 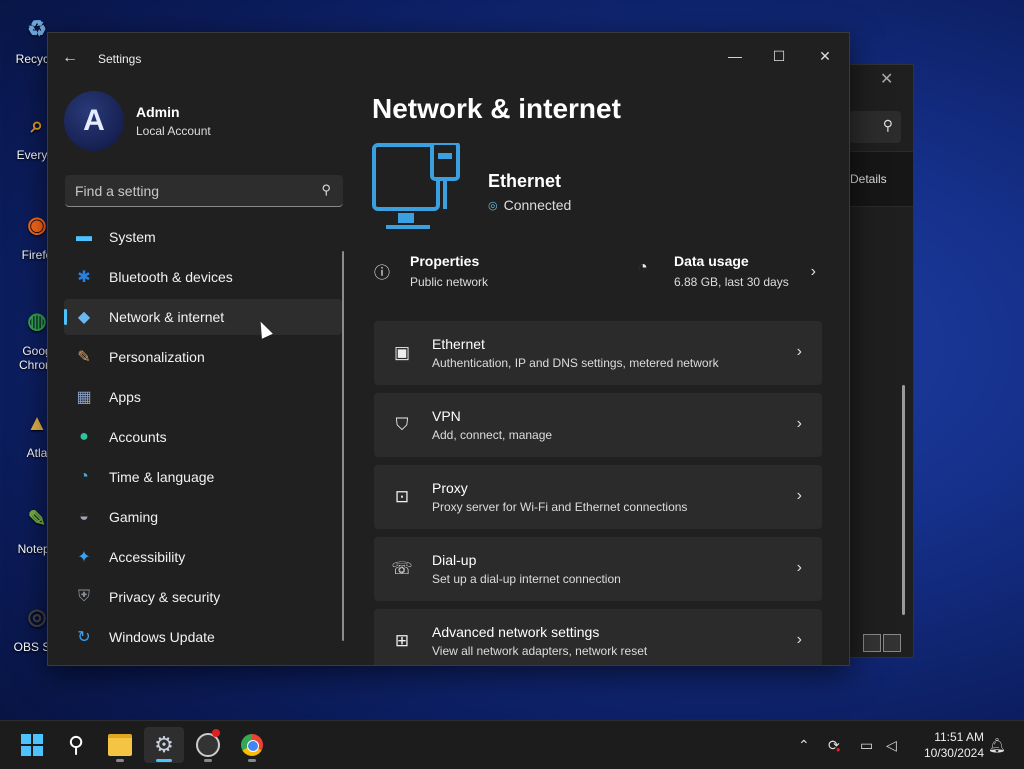 I want to click on start-button, so click(x=32, y=745).